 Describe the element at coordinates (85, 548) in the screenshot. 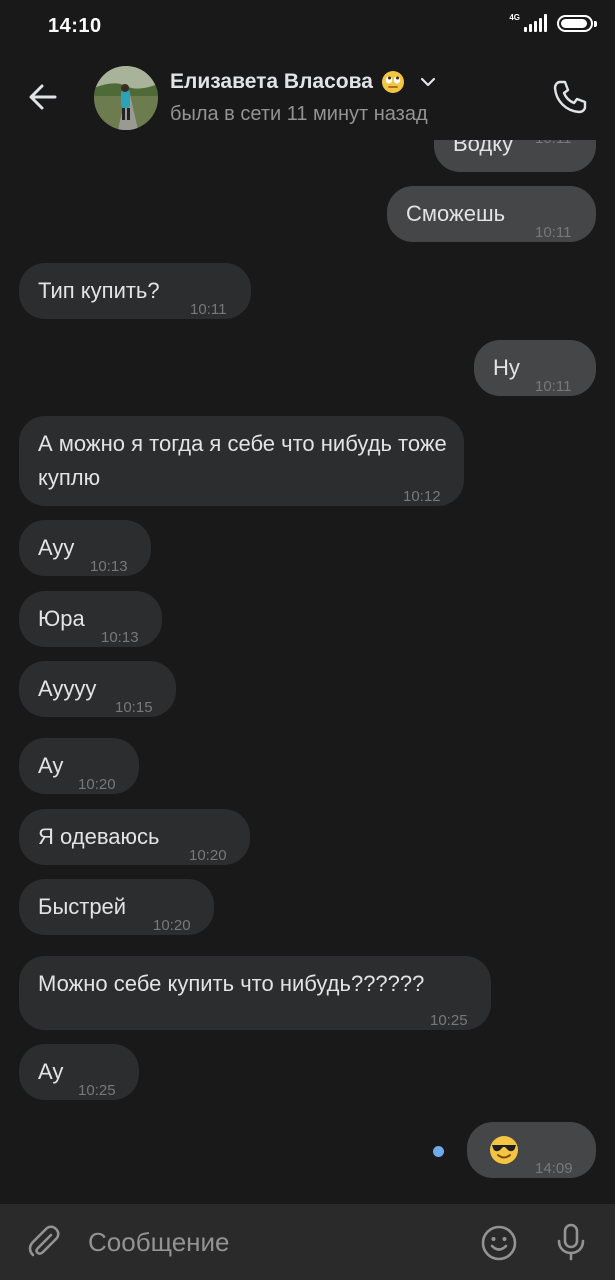

I see `message-bubble-incoming: Ауу 10:13` at that location.